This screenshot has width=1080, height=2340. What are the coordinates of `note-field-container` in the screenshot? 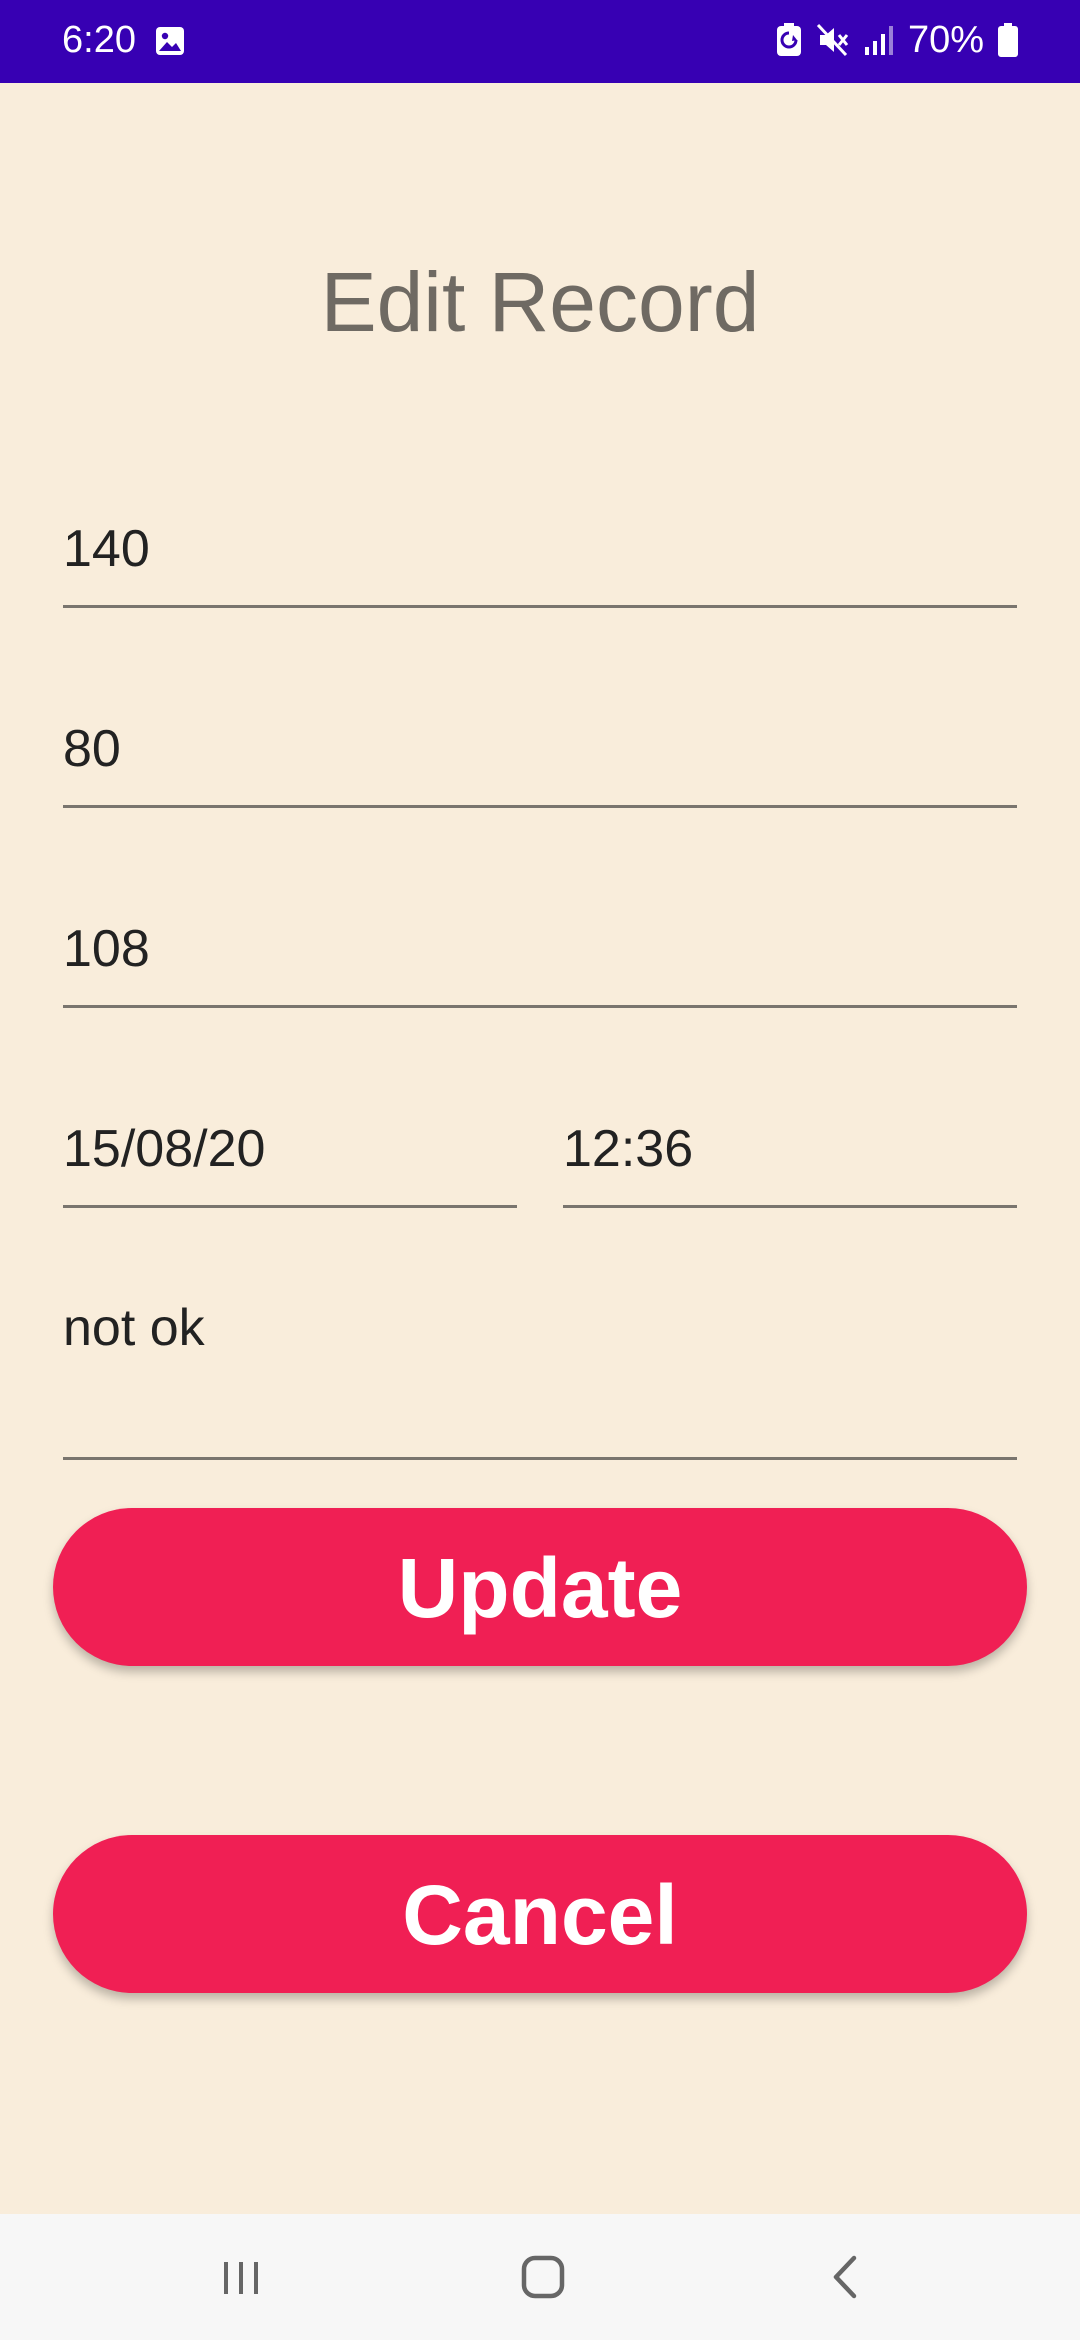 It's located at (540, 1375).